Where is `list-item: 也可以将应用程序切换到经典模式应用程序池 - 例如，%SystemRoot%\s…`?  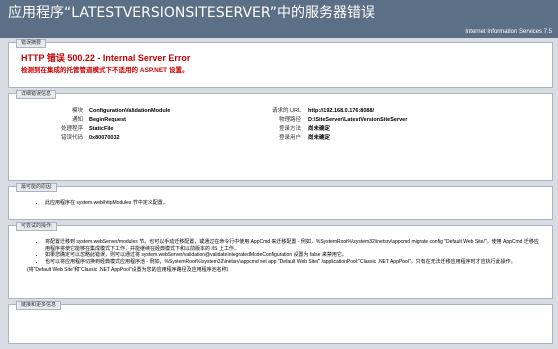
list-item: 也可以将应用程序切换到经典模式应用程序池 - 例如，%SystemRoot%\s… is located at coordinates (292, 262).